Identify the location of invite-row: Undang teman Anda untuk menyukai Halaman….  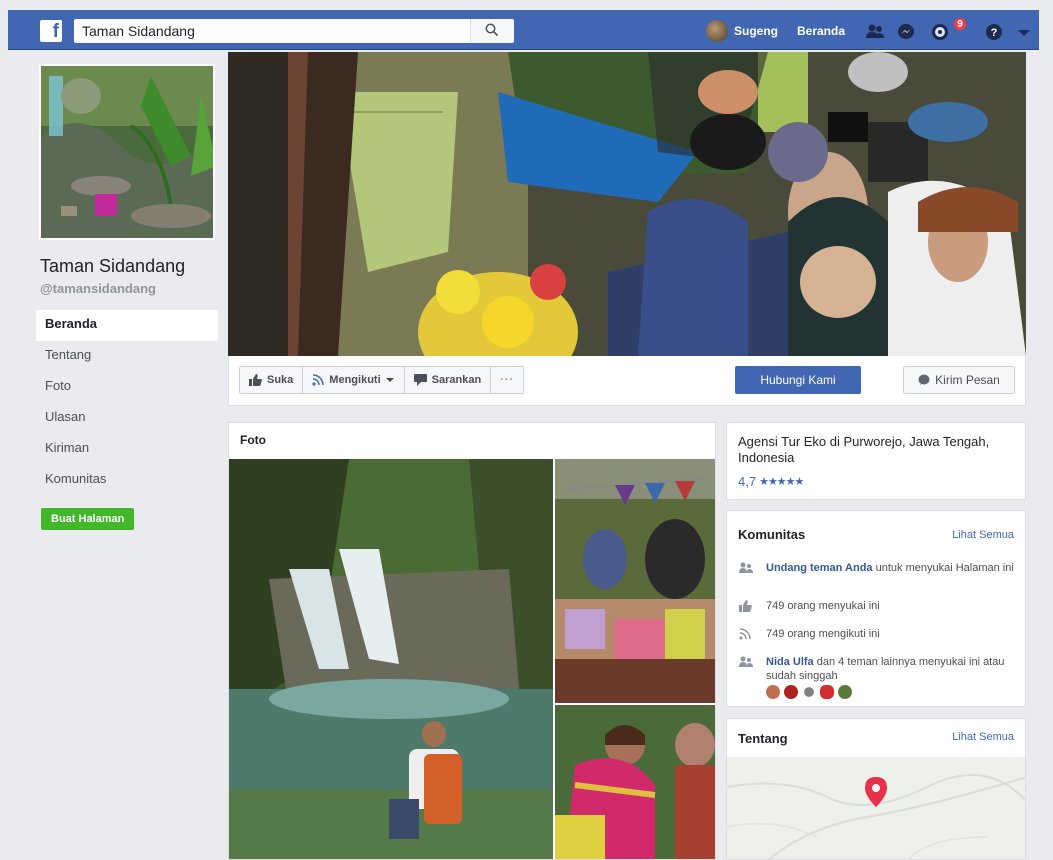
(878, 568).